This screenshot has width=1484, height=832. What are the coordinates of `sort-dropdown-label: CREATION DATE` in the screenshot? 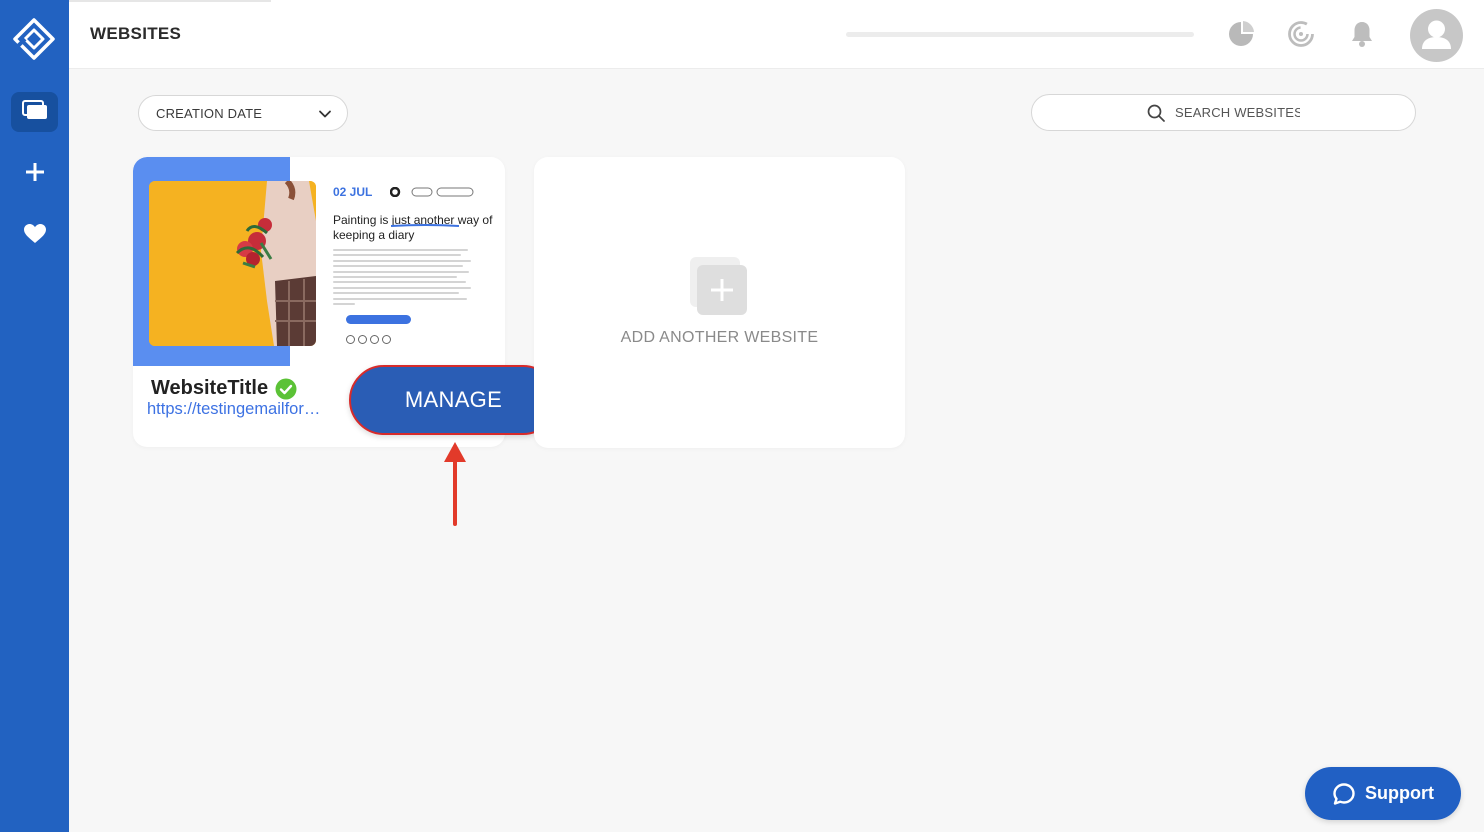 It's located at (209, 113).